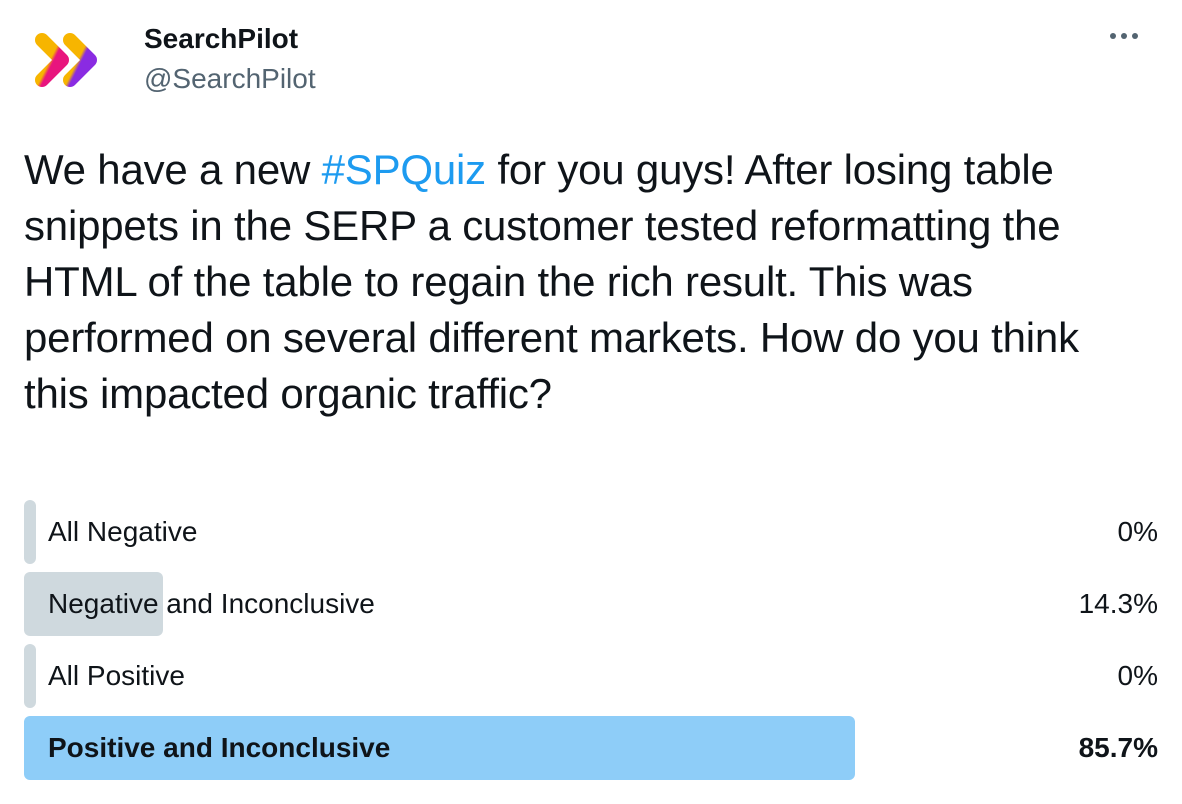 The image size is (1182, 804). I want to click on account-handle: @SearchPilot, so click(230, 79).